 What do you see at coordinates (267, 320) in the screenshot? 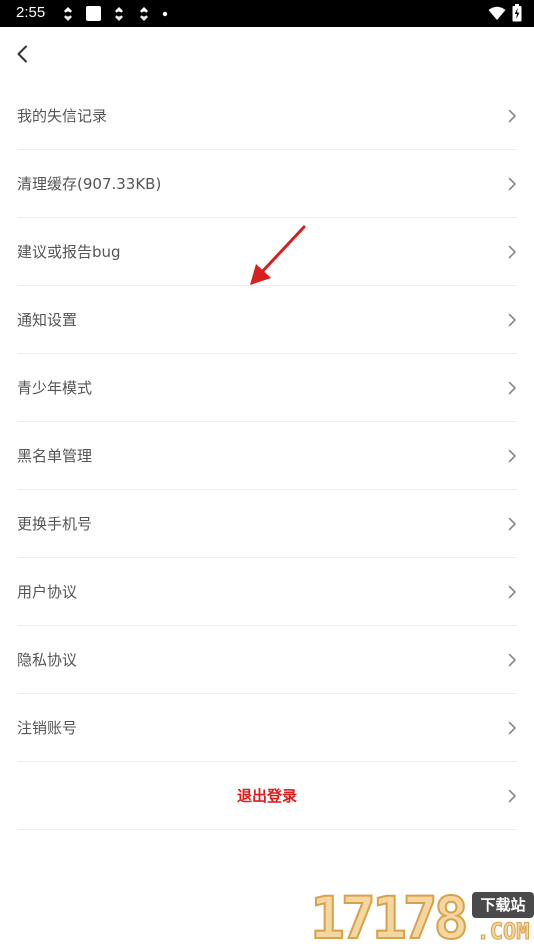
I see `menu-item-notification-settings: 通知设置` at bounding box center [267, 320].